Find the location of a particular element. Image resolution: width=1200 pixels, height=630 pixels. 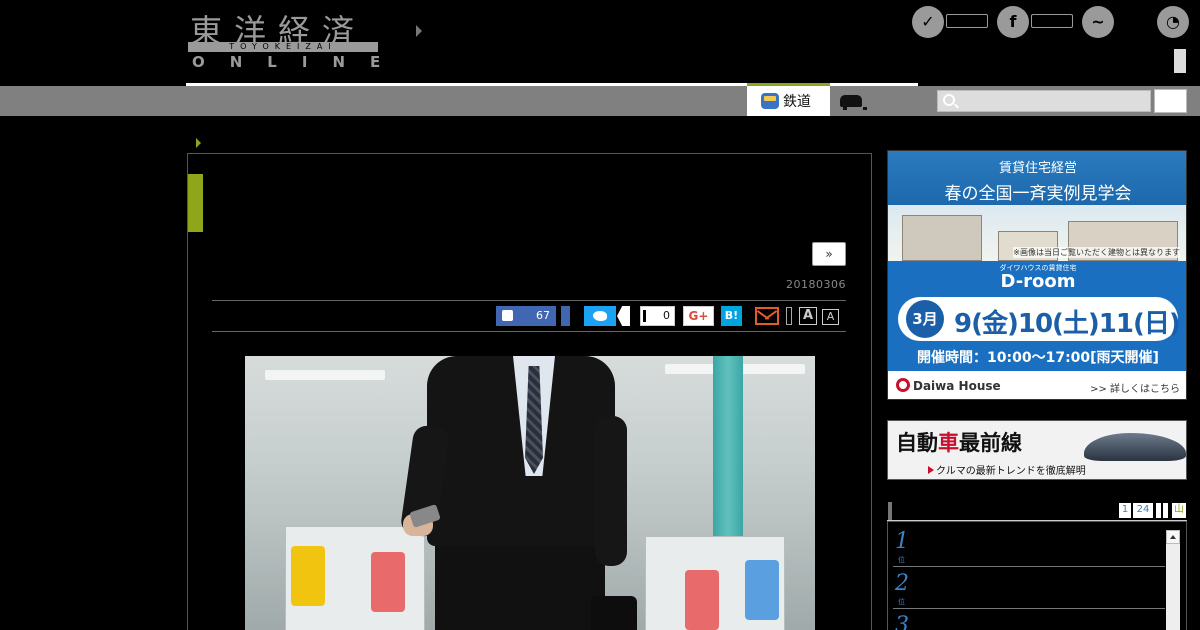

facebook-like-button: 67 is located at coordinates (526, 316).